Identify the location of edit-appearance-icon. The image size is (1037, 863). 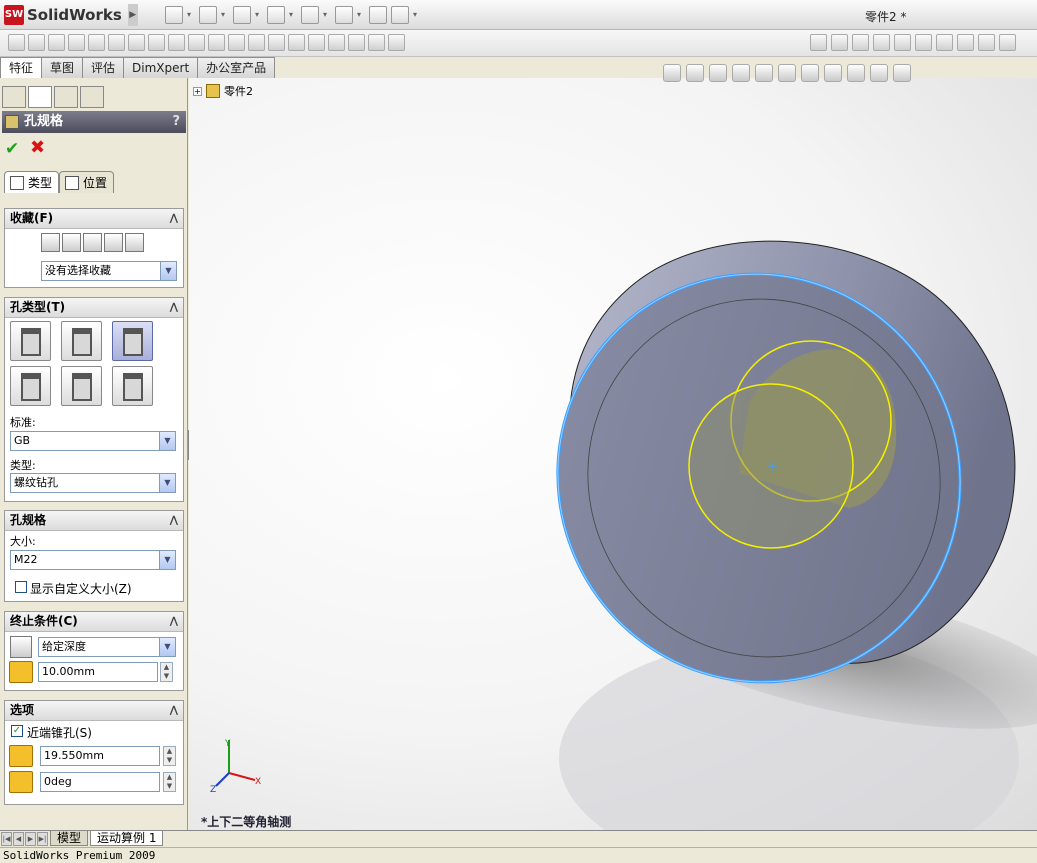
(856, 73).